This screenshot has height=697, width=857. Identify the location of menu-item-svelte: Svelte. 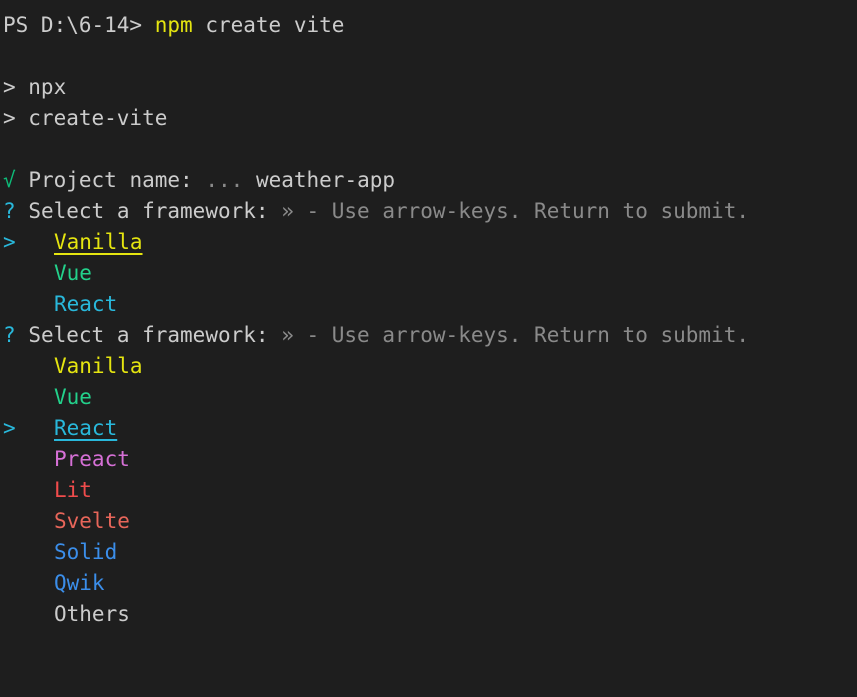
(428, 521).